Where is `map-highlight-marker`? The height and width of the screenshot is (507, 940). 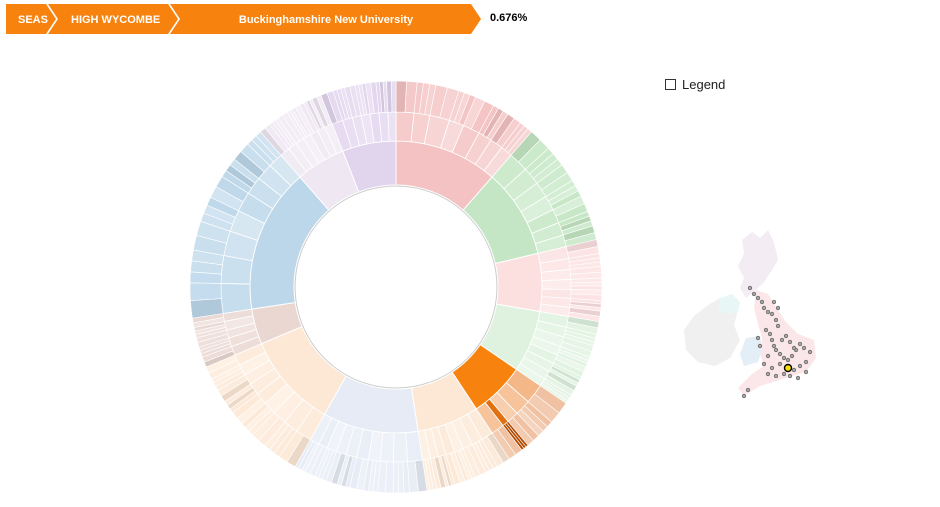
map-highlight-marker is located at coordinates (788, 368).